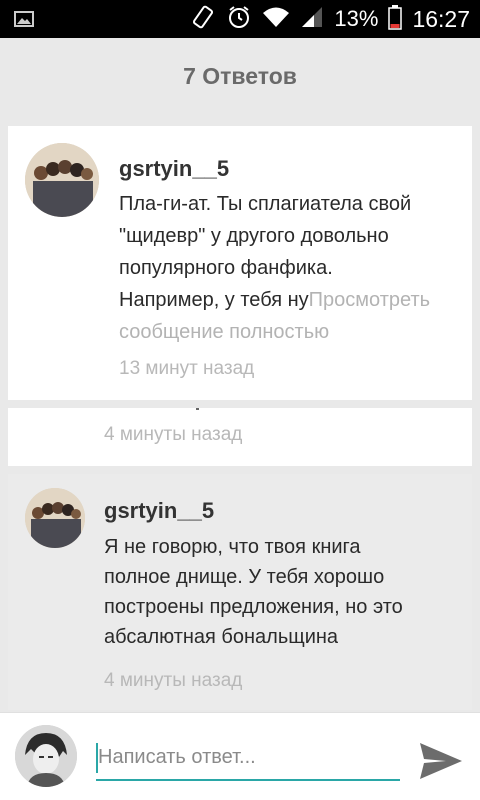  Describe the element at coordinates (97, 758) in the screenshot. I see `text-cursor` at that location.